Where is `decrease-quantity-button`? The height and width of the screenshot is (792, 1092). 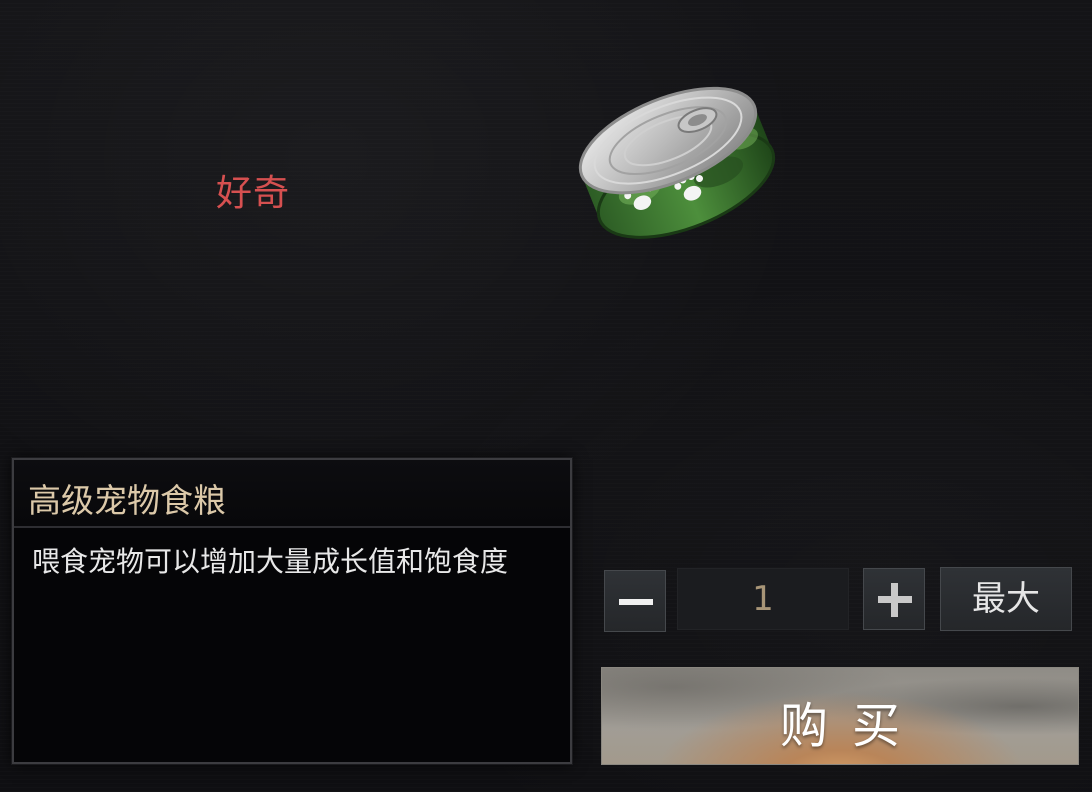 decrease-quantity-button is located at coordinates (635, 601).